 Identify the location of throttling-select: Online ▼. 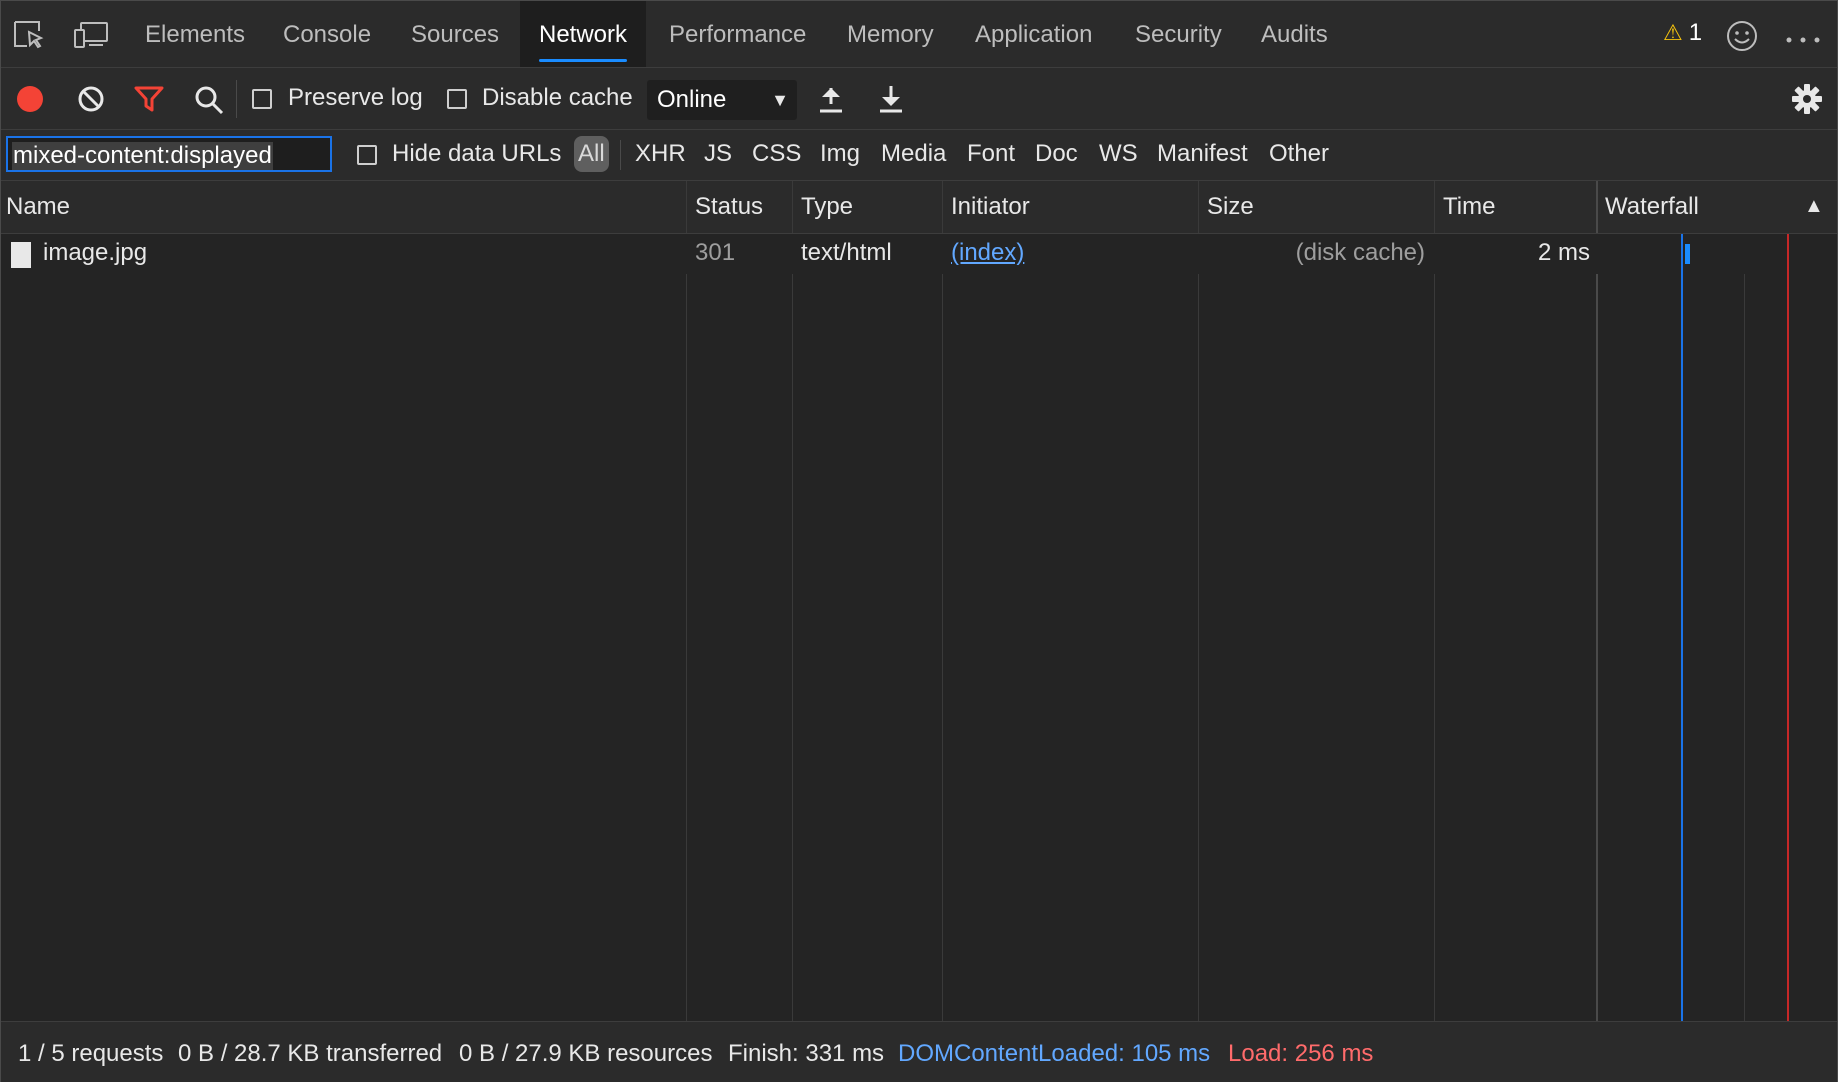
(722, 100).